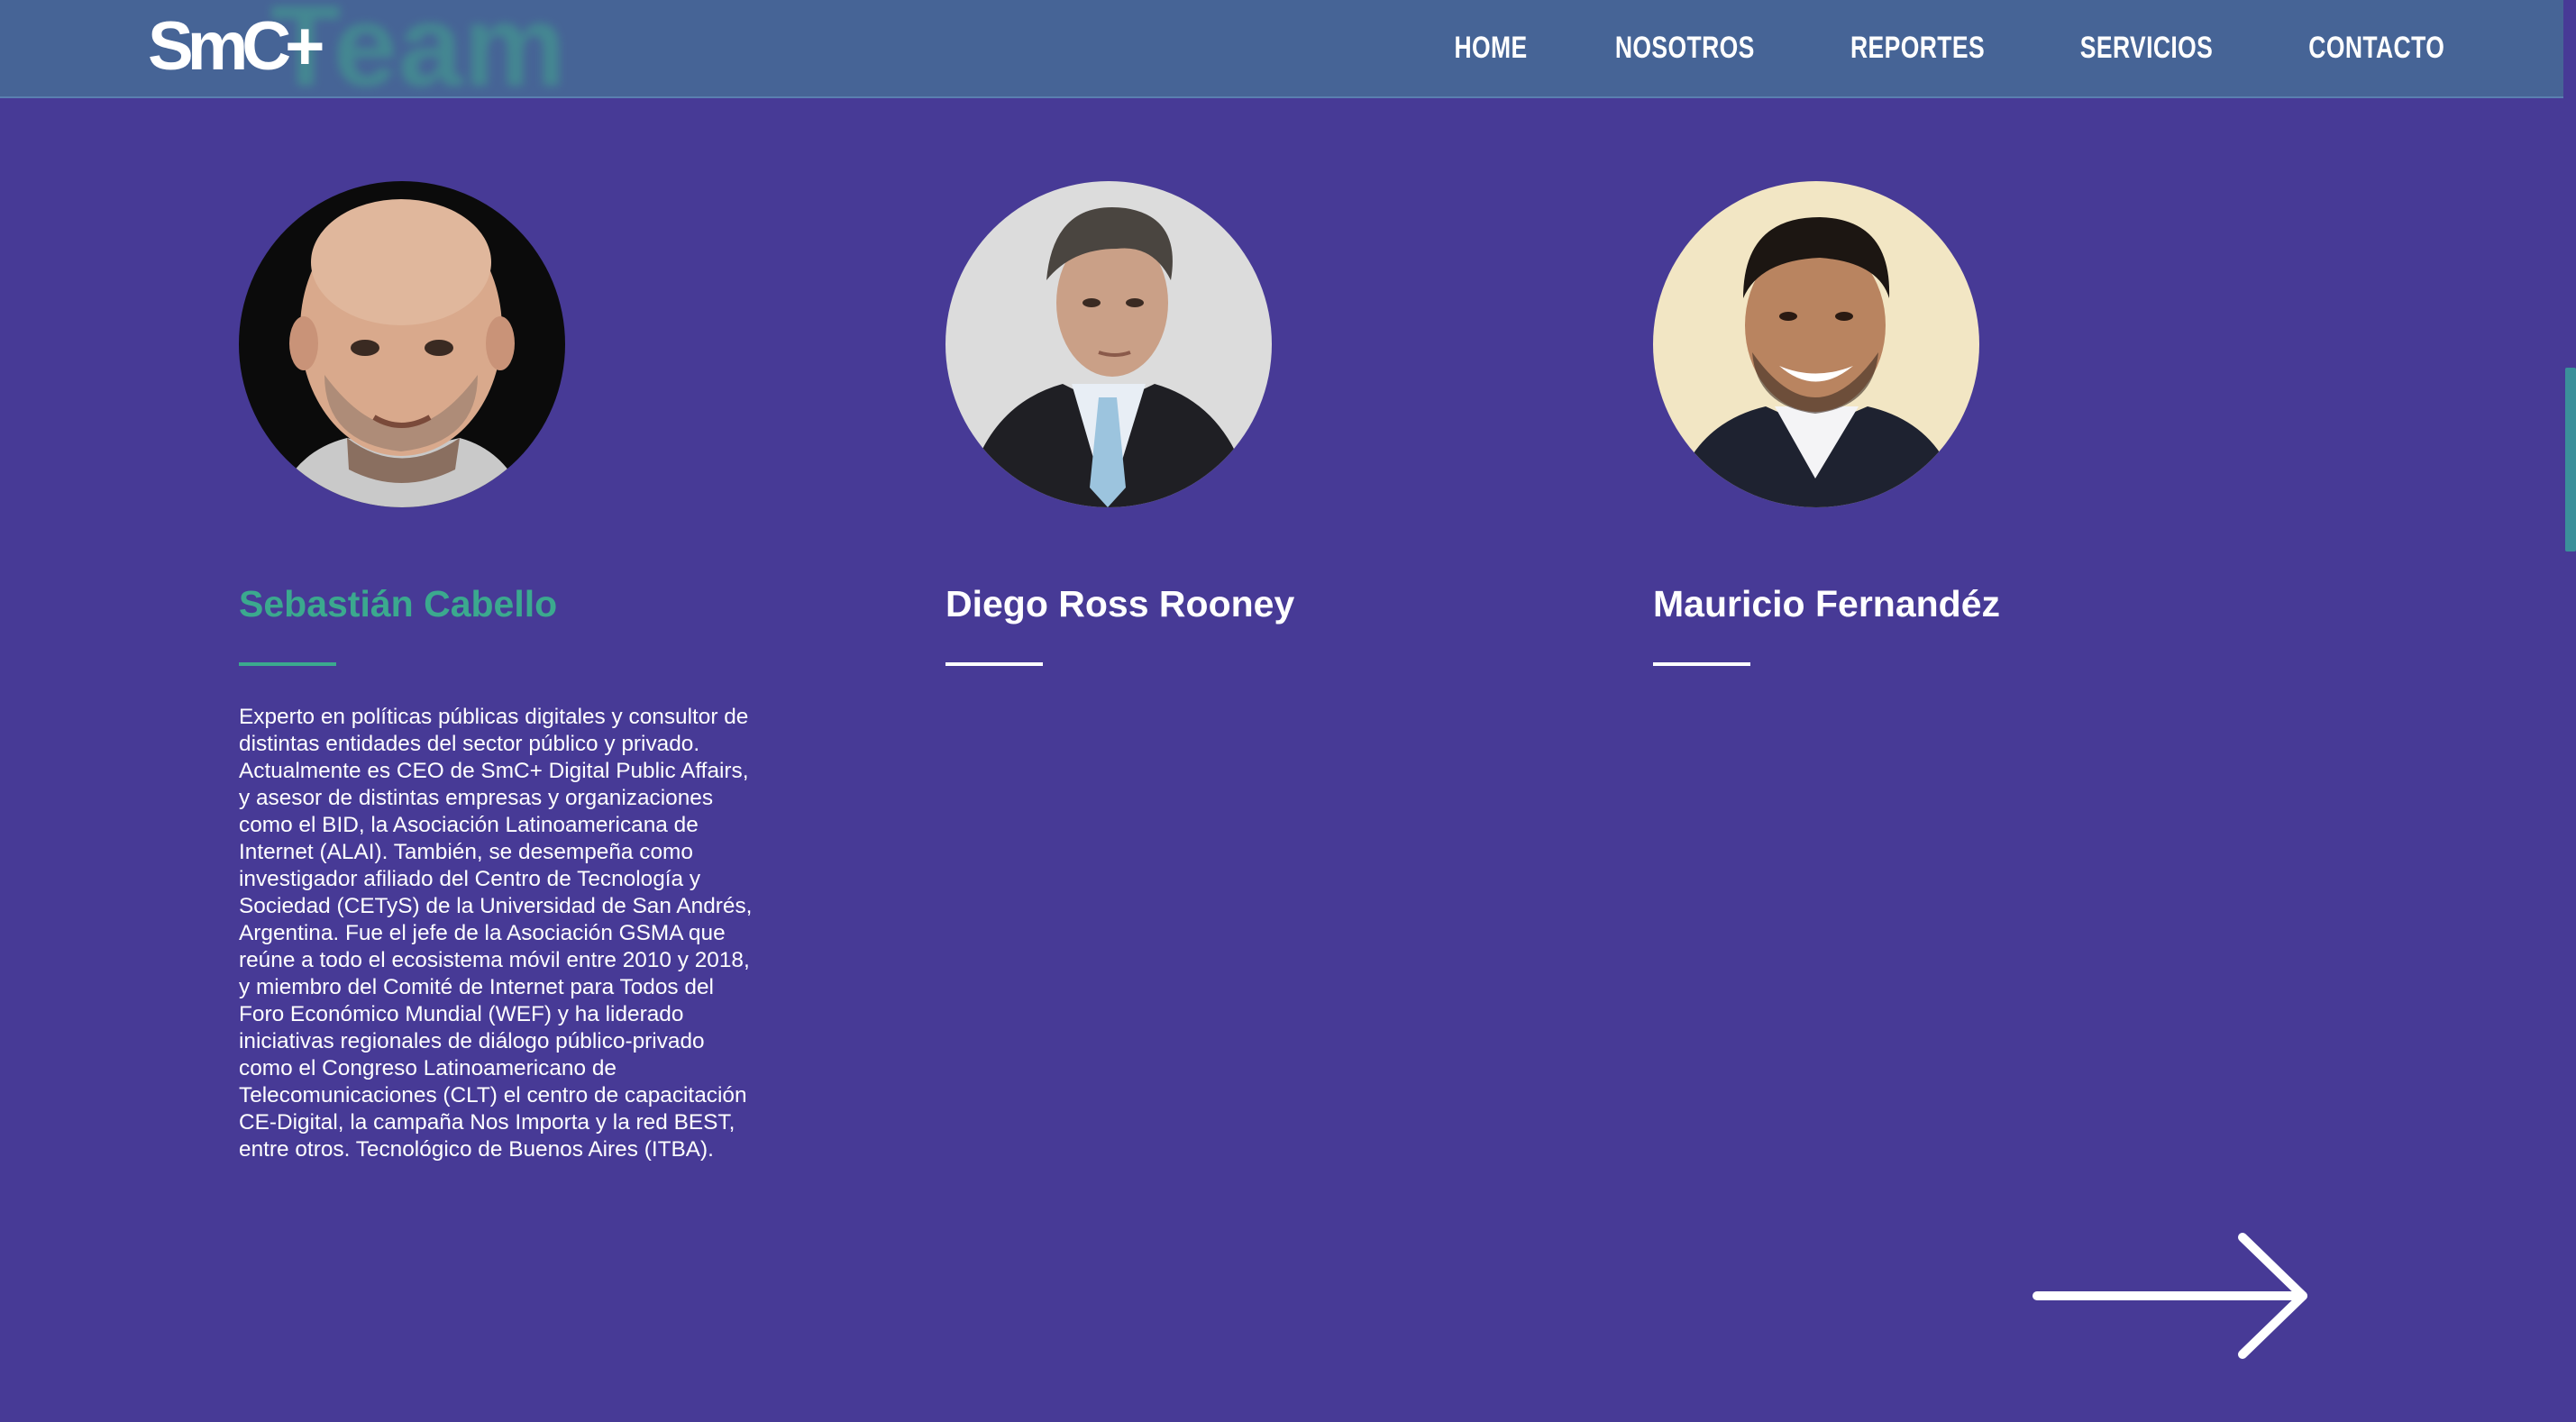 The image size is (2576, 1422). Describe the element at coordinates (2172, 1295) in the screenshot. I see `arrow-right-icon` at that location.